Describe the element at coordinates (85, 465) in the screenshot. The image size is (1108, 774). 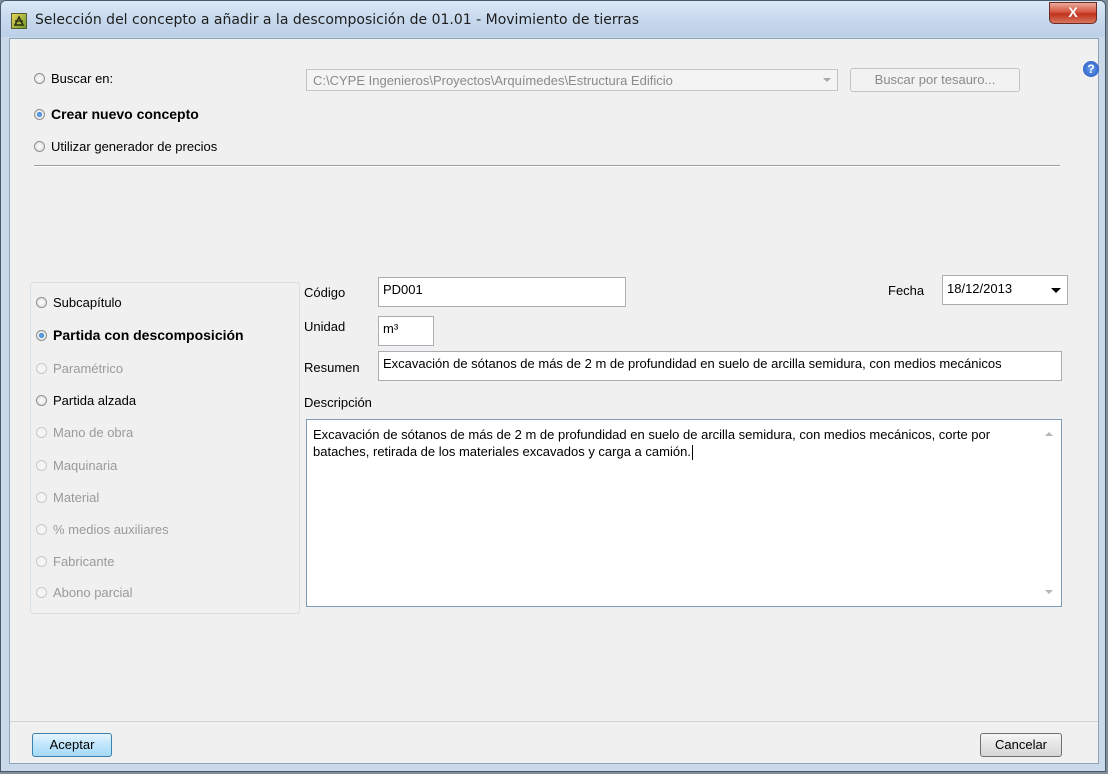
I see `radio-label: Maquinaria` at that location.